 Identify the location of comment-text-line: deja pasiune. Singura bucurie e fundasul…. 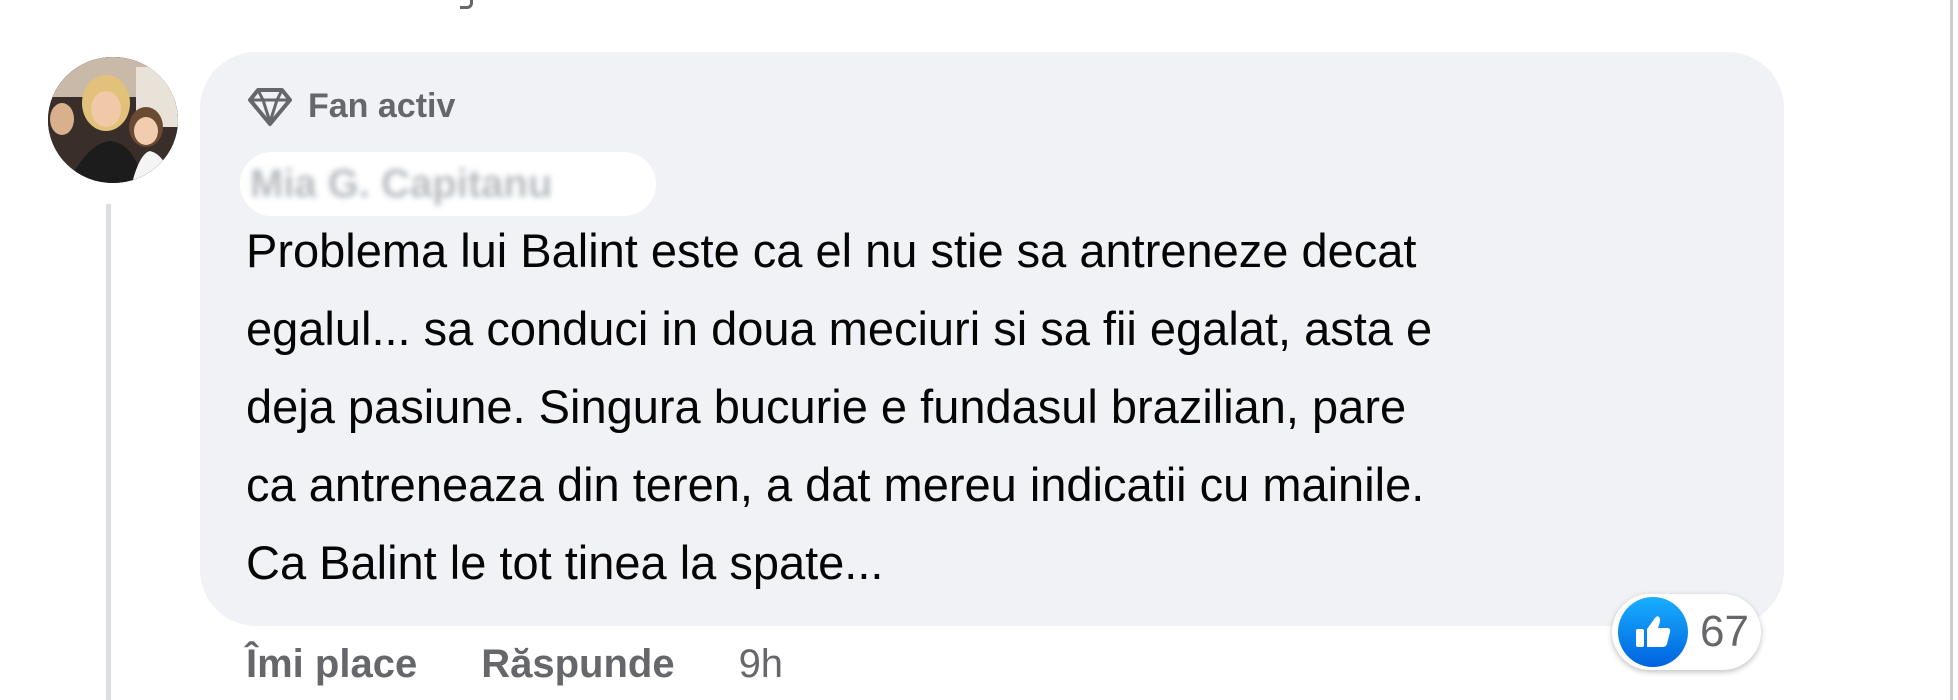
(826, 406).